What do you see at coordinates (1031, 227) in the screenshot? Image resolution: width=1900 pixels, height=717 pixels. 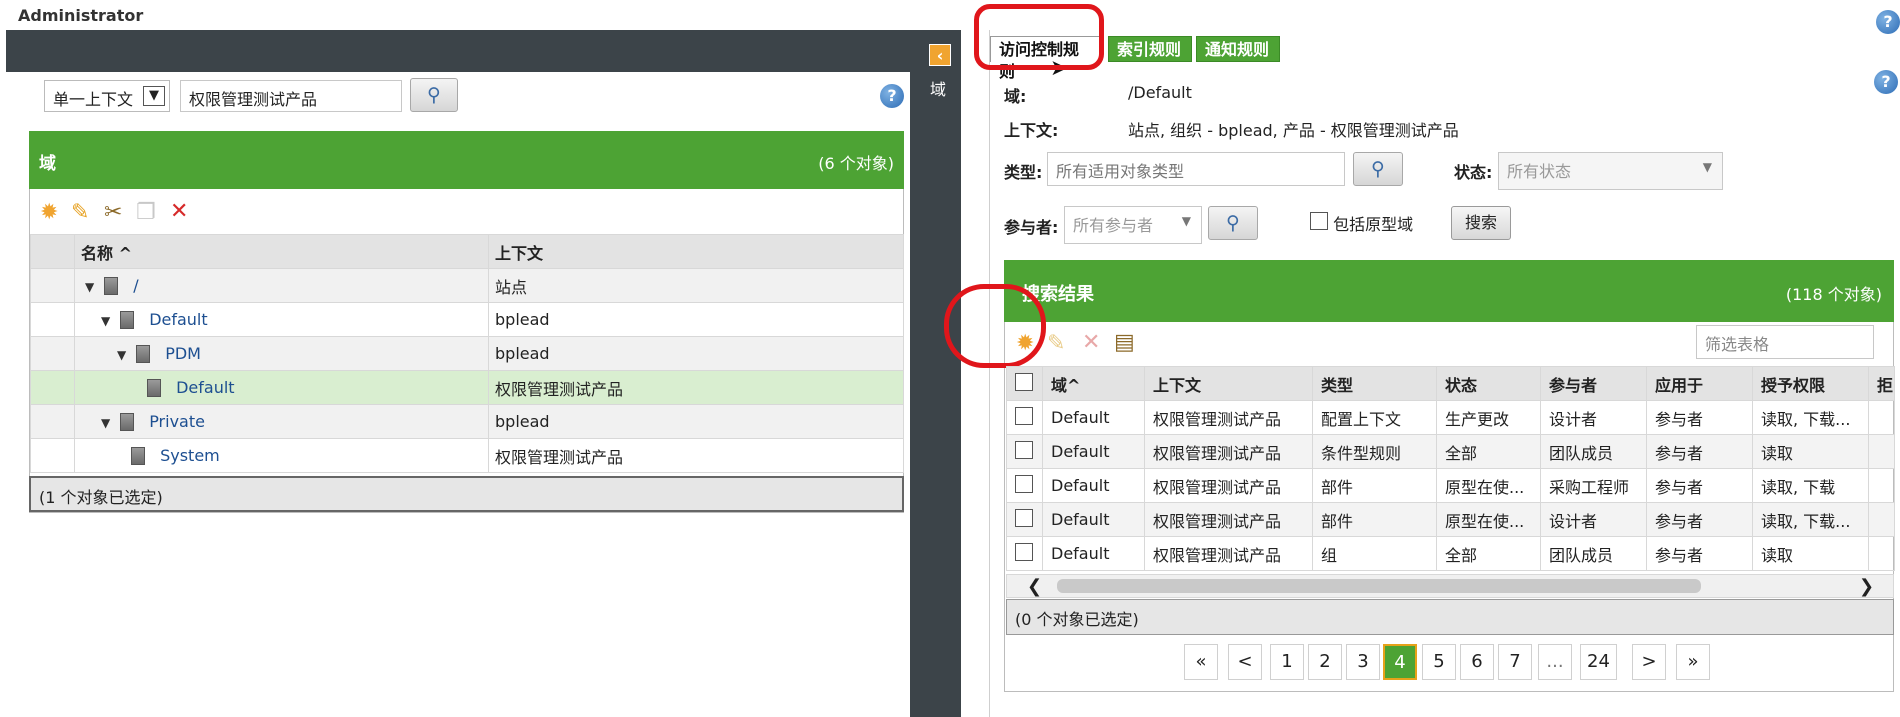 I see `participant-label: 参与者:` at bounding box center [1031, 227].